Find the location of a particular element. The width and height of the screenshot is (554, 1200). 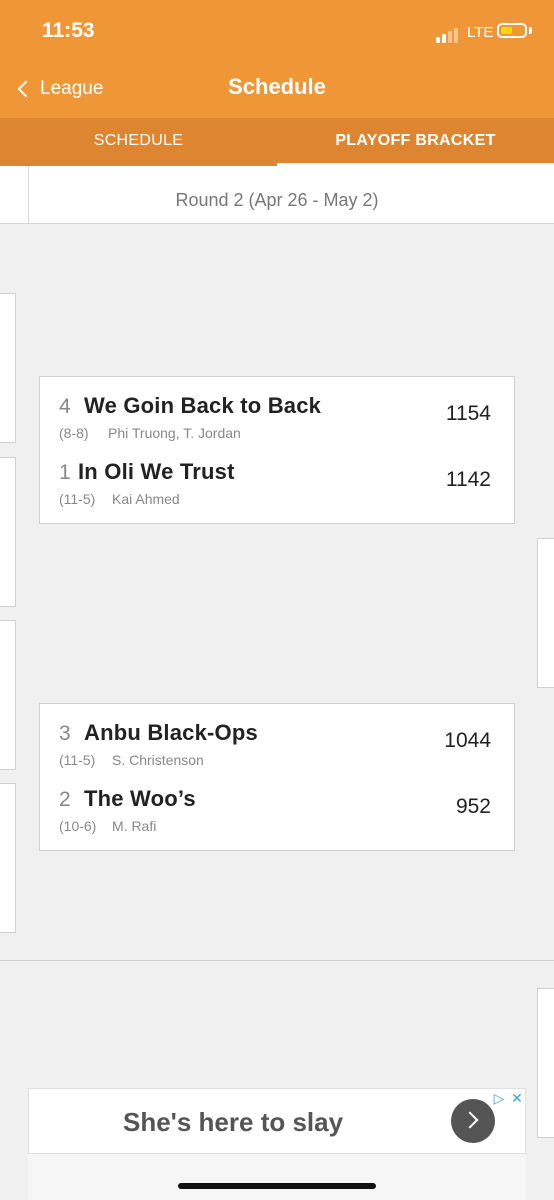

ad-text: She's here to slay is located at coordinates (233, 1122).